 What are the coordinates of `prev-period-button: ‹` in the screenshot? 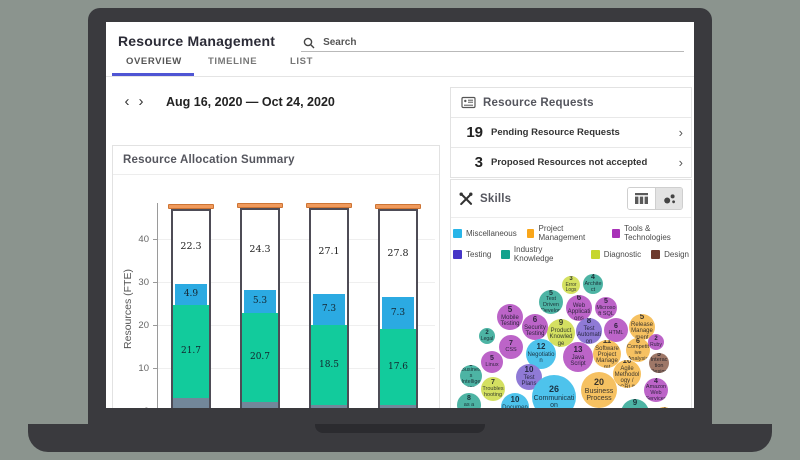 It's located at (127, 101).